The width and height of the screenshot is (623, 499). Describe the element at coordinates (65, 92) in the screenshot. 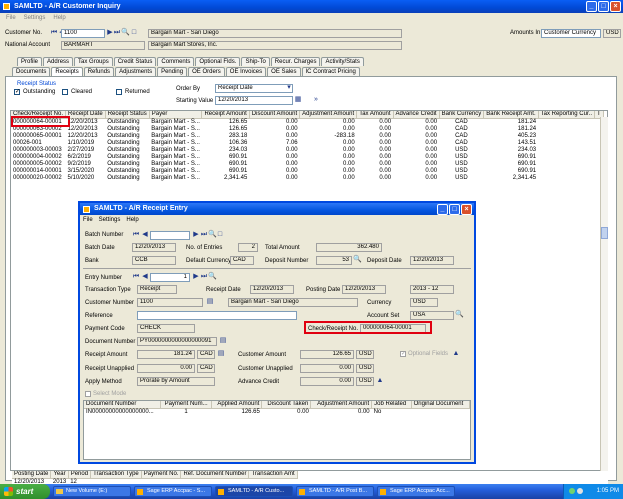

I see `cleared-checkbox` at that location.